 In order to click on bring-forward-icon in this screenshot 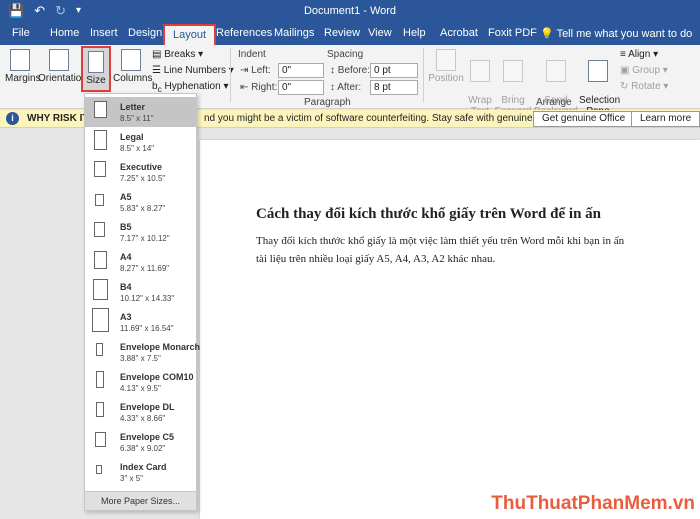, I will do `click(513, 71)`.